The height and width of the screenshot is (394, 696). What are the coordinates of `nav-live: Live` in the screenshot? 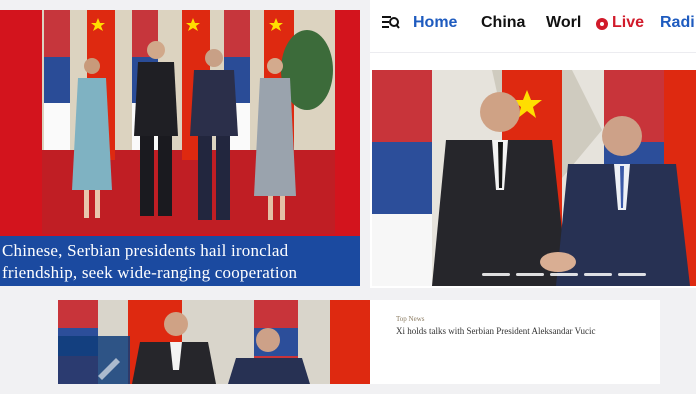 It's located at (628, 23).